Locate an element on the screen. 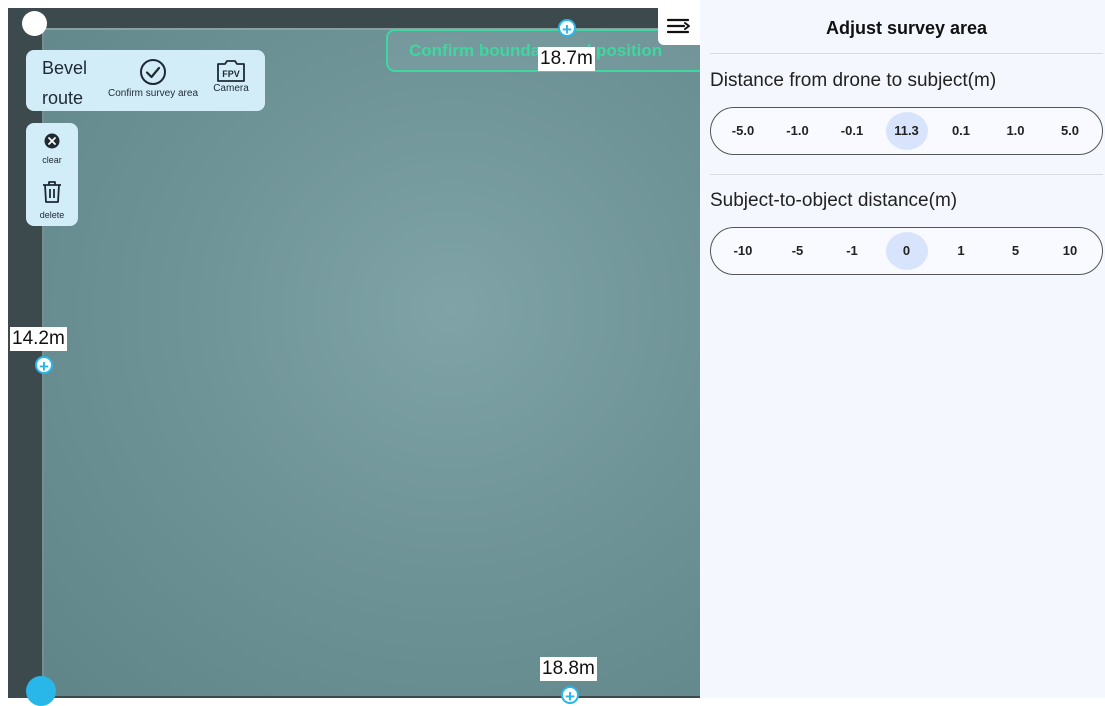 This screenshot has width=1105, height=706. menu-collapse-icon is located at coordinates (678, 26).